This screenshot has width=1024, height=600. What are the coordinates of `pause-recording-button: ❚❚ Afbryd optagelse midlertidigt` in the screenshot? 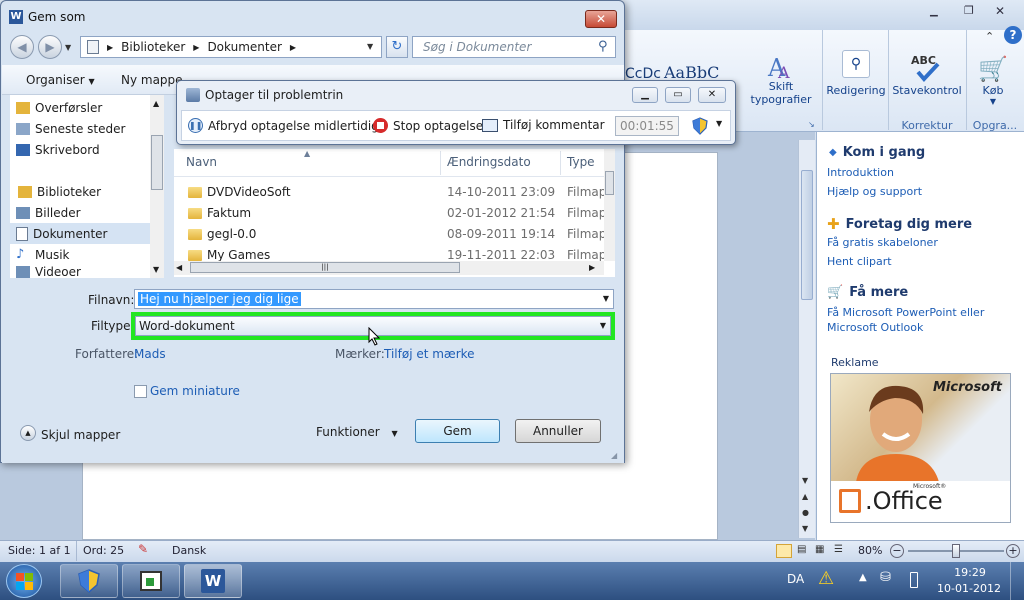 It's located at (286, 125).